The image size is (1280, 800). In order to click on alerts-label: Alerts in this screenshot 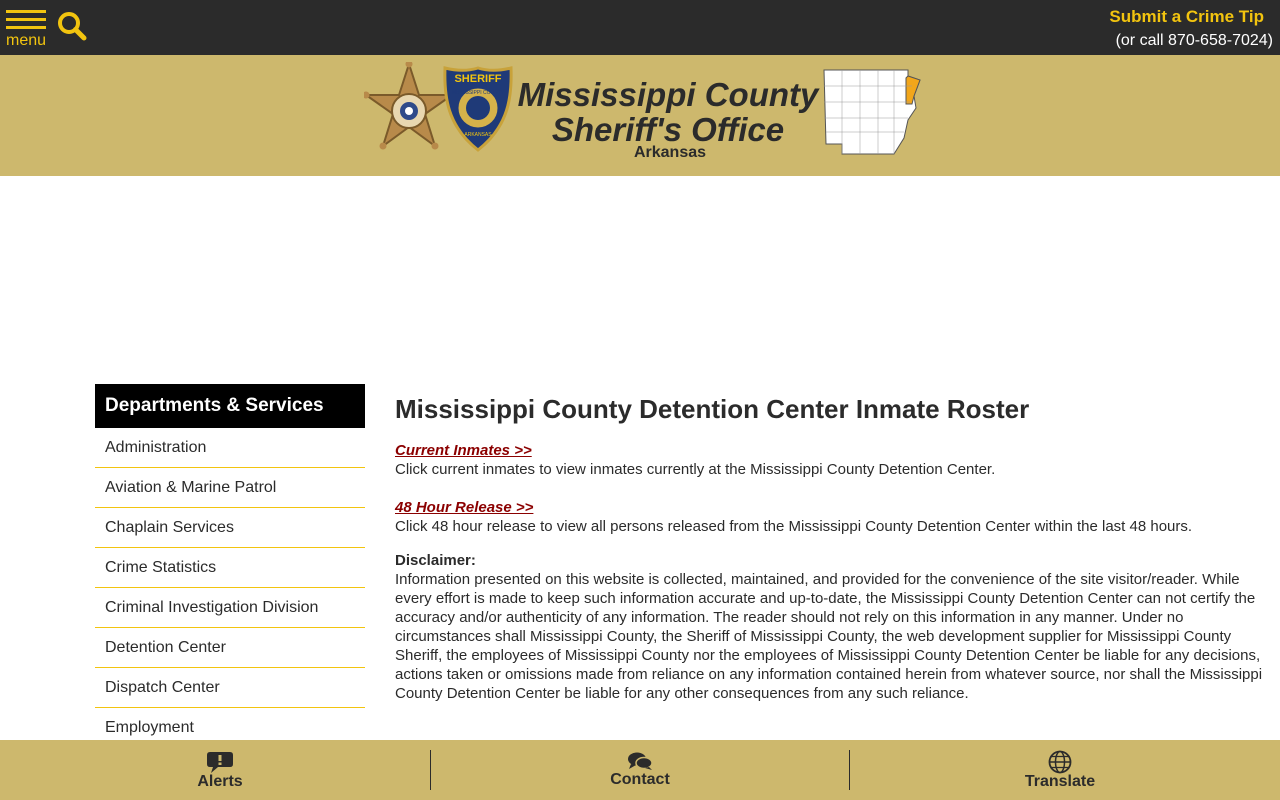, I will do `click(220, 781)`.